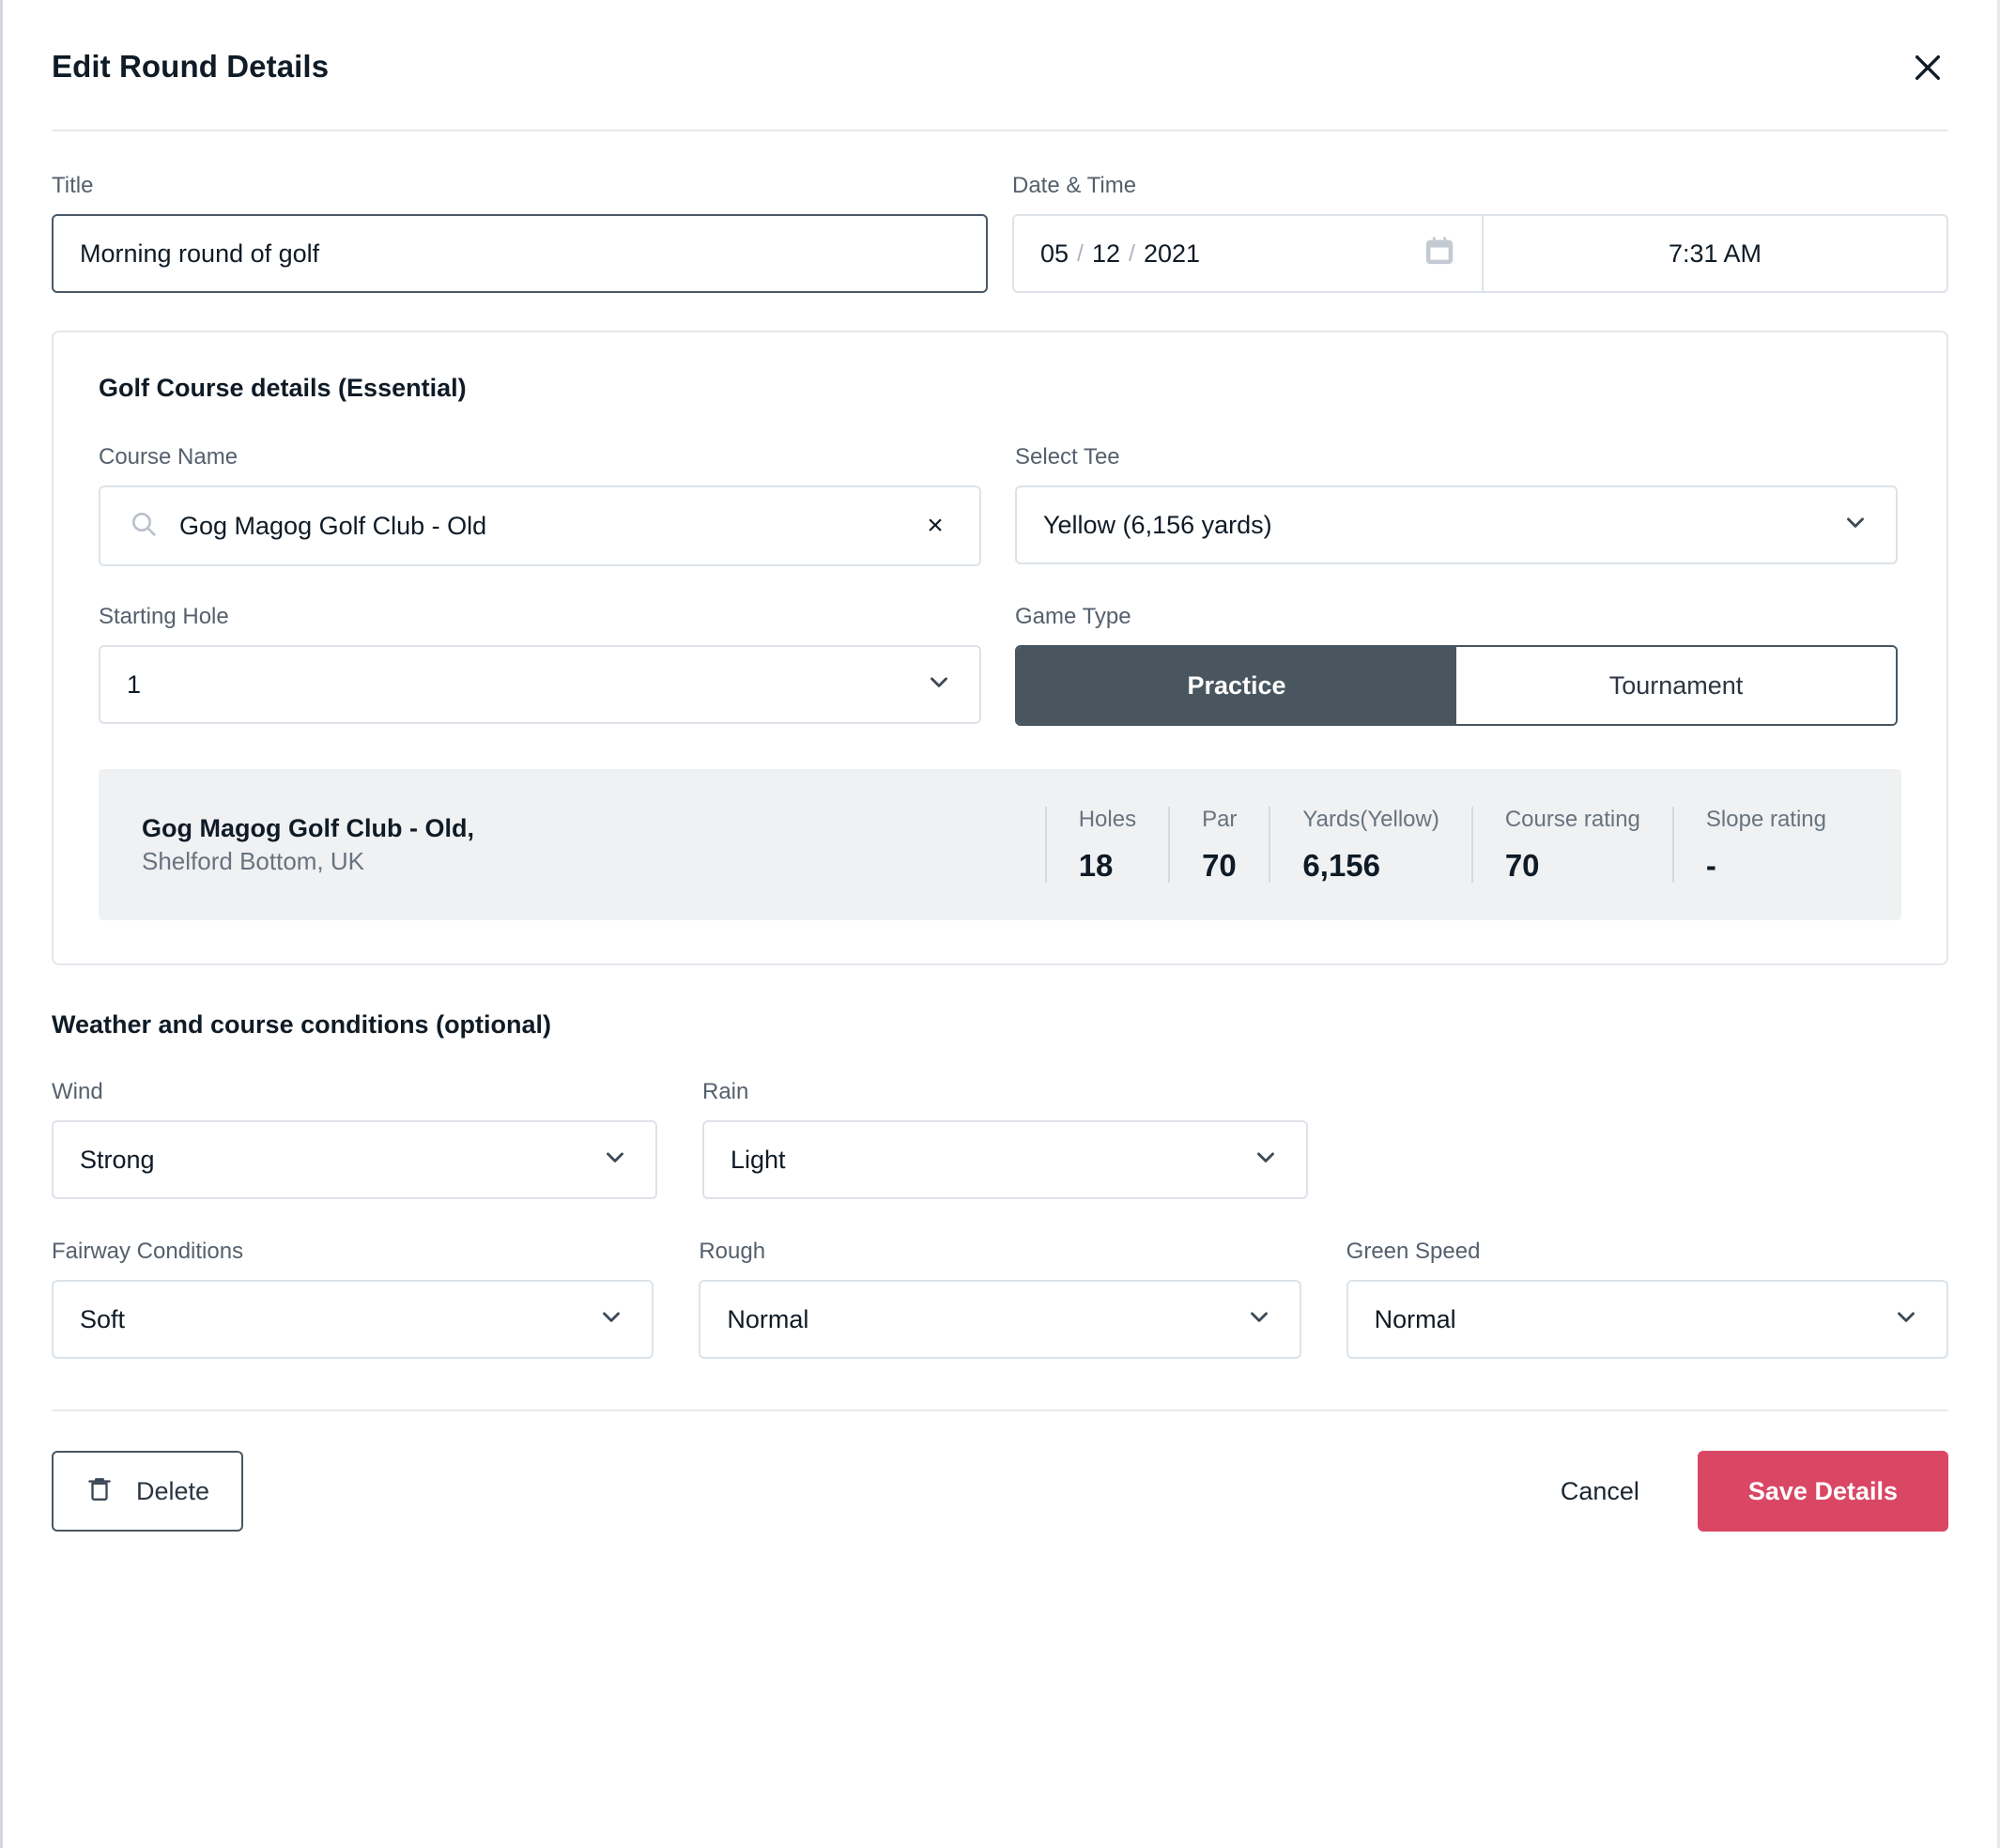  I want to click on fairway-conditions-label: Fairway Conditions, so click(148, 1251).